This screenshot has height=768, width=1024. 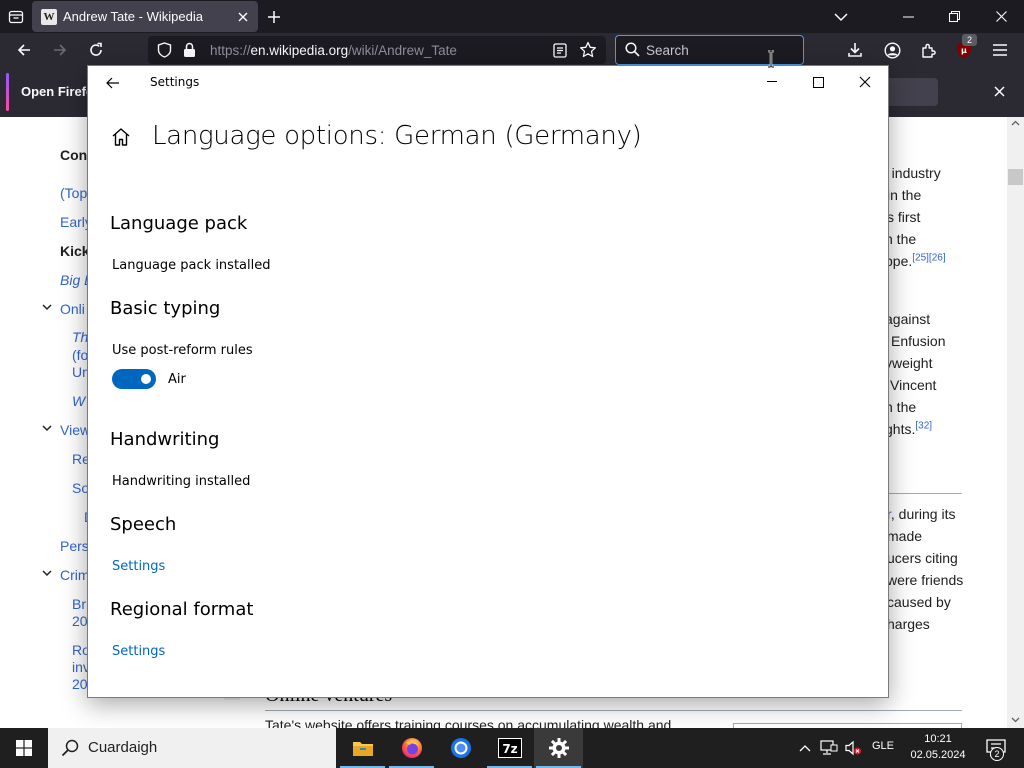 I want to click on close-notification-icon, so click(x=999, y=91).